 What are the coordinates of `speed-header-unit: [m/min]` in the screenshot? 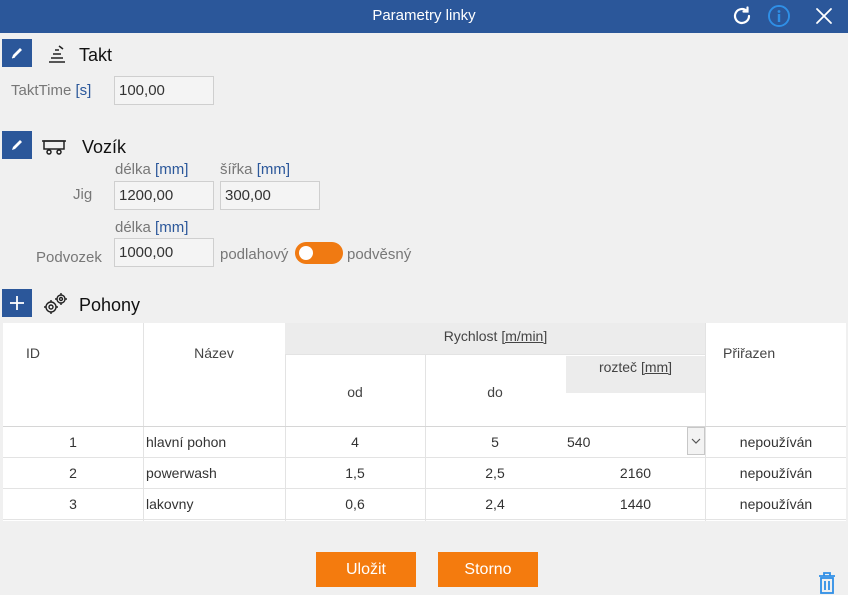 It's located at (524, 336).